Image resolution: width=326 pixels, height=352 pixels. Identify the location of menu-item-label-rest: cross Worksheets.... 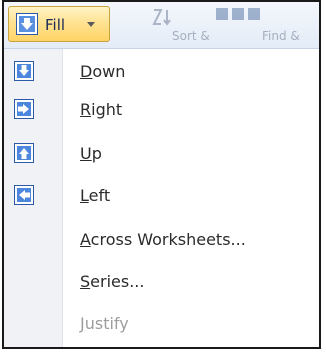
(168, 239).